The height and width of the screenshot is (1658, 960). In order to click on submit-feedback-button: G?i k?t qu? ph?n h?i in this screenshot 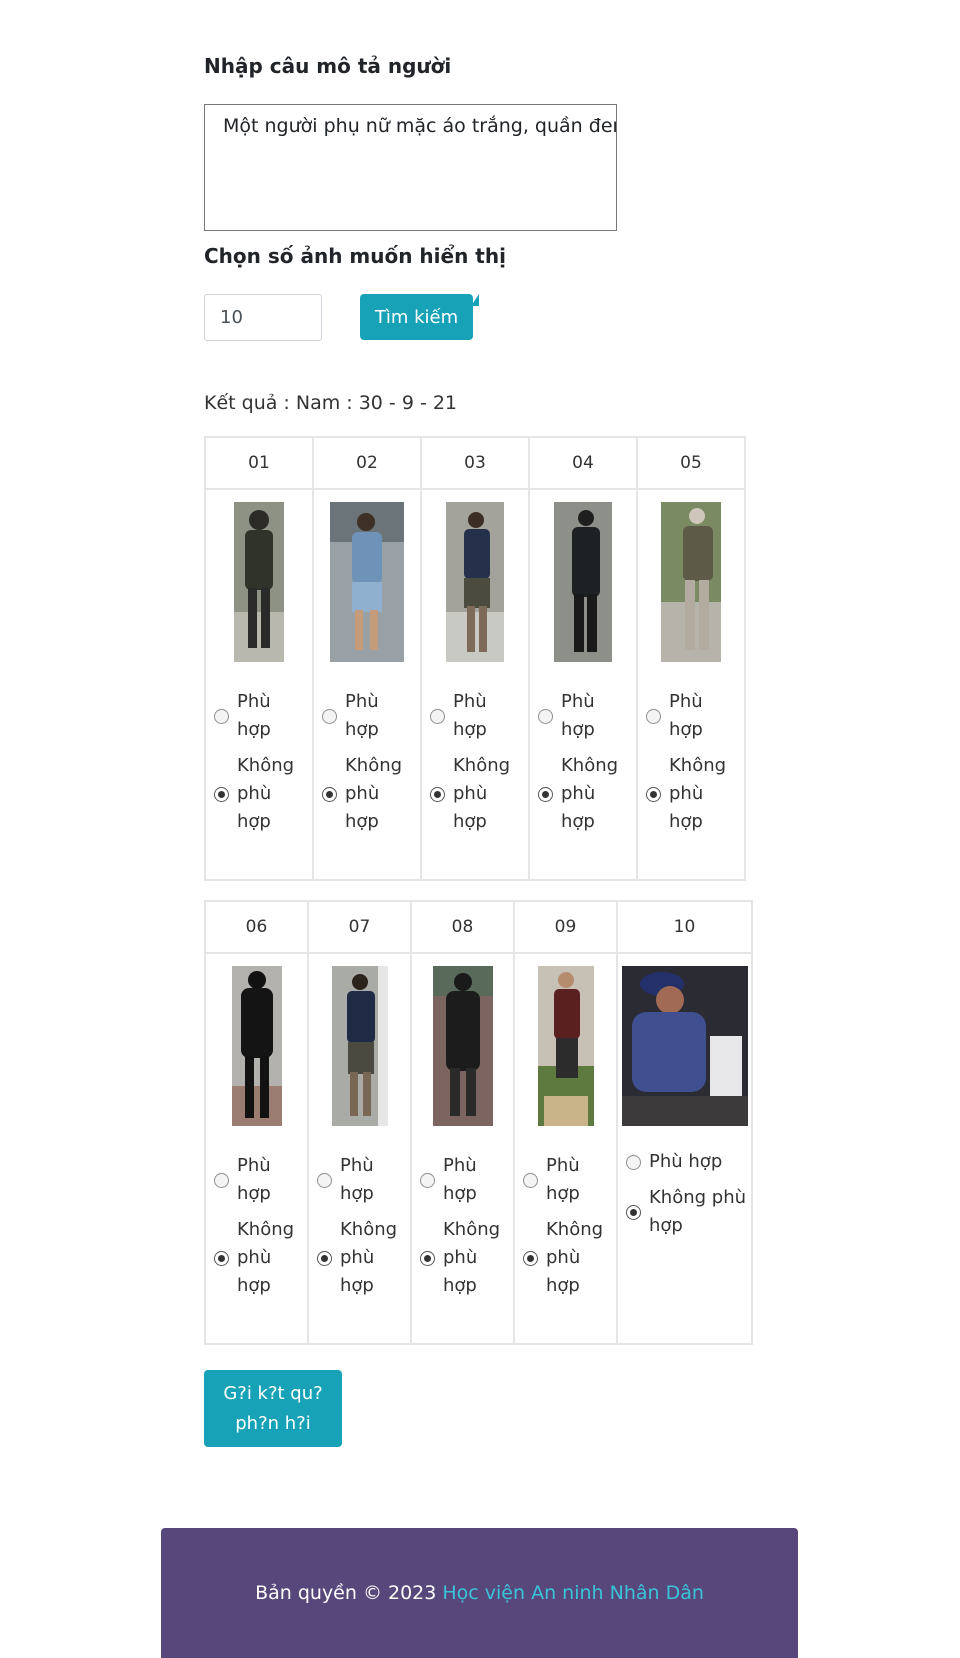, I will do `click(273, 1408)`.